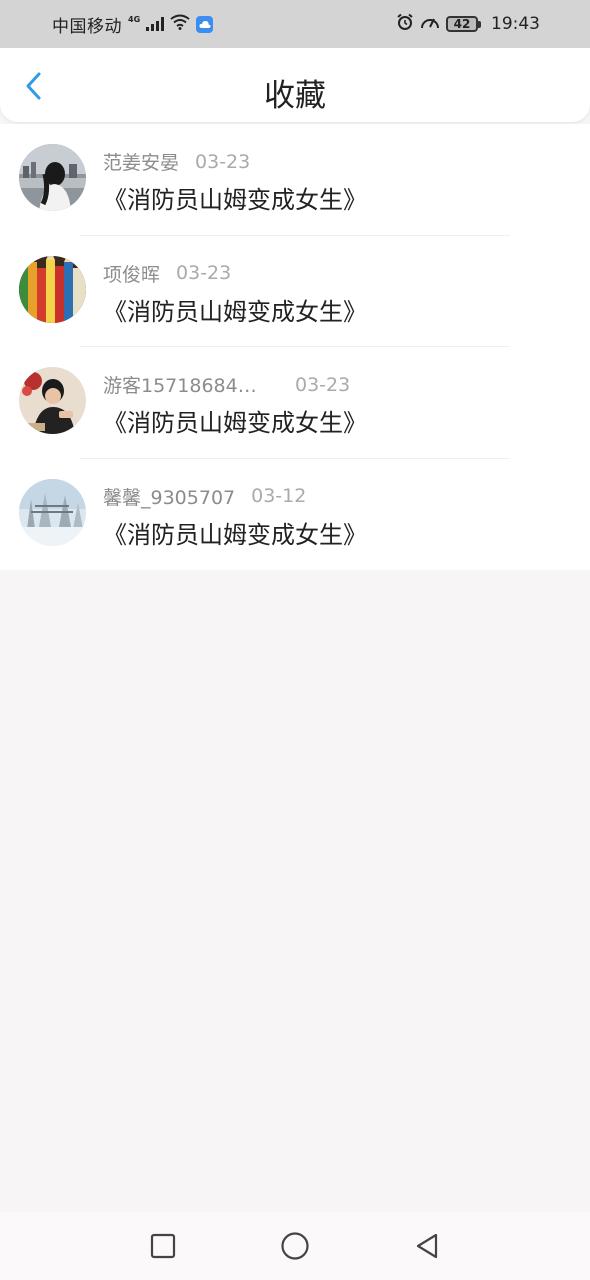 This screenshot has height=1280, width=590. What do you see at coordinates (169, 496) in the screenshot?
I see `username: 馨馨_9305707` at bounding box center [169, 496].